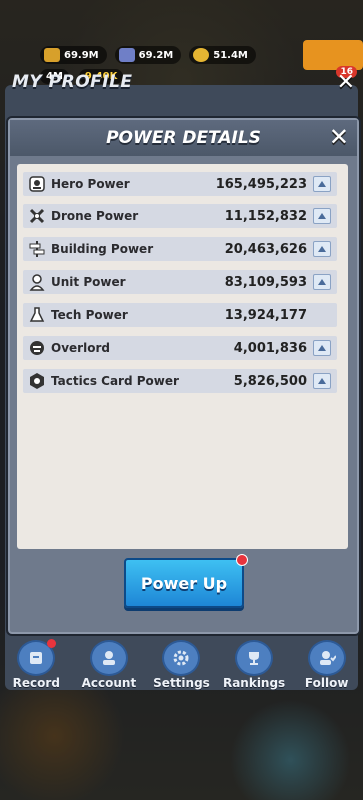 The width and height of the screenshot is (363, 800). I want to click on resource-food: 69.9M, so click(73, 55).